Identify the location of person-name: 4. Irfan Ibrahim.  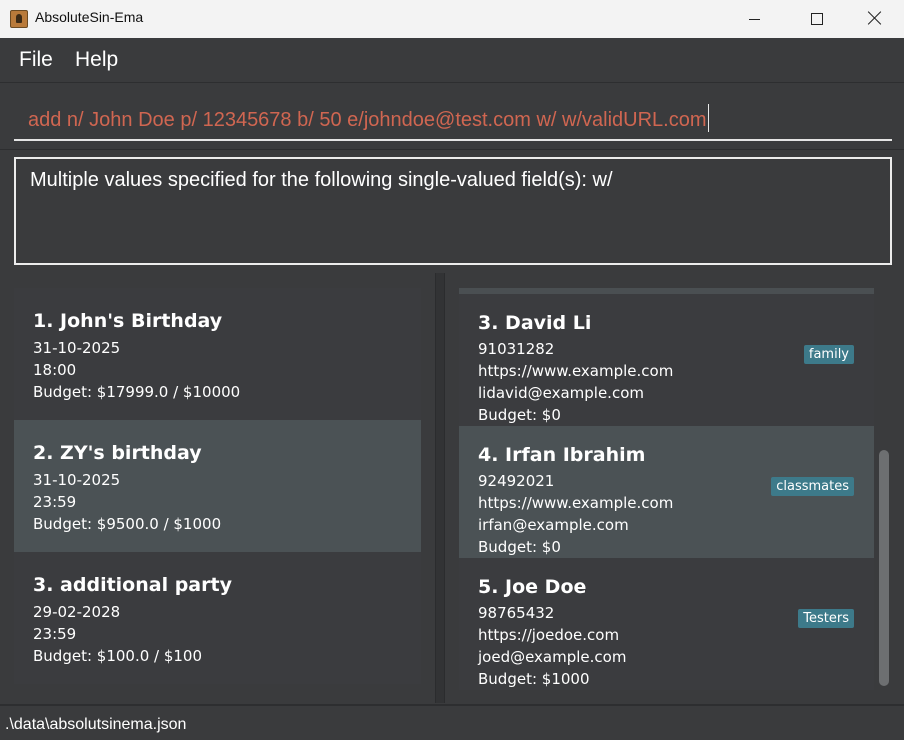
(562, 455).